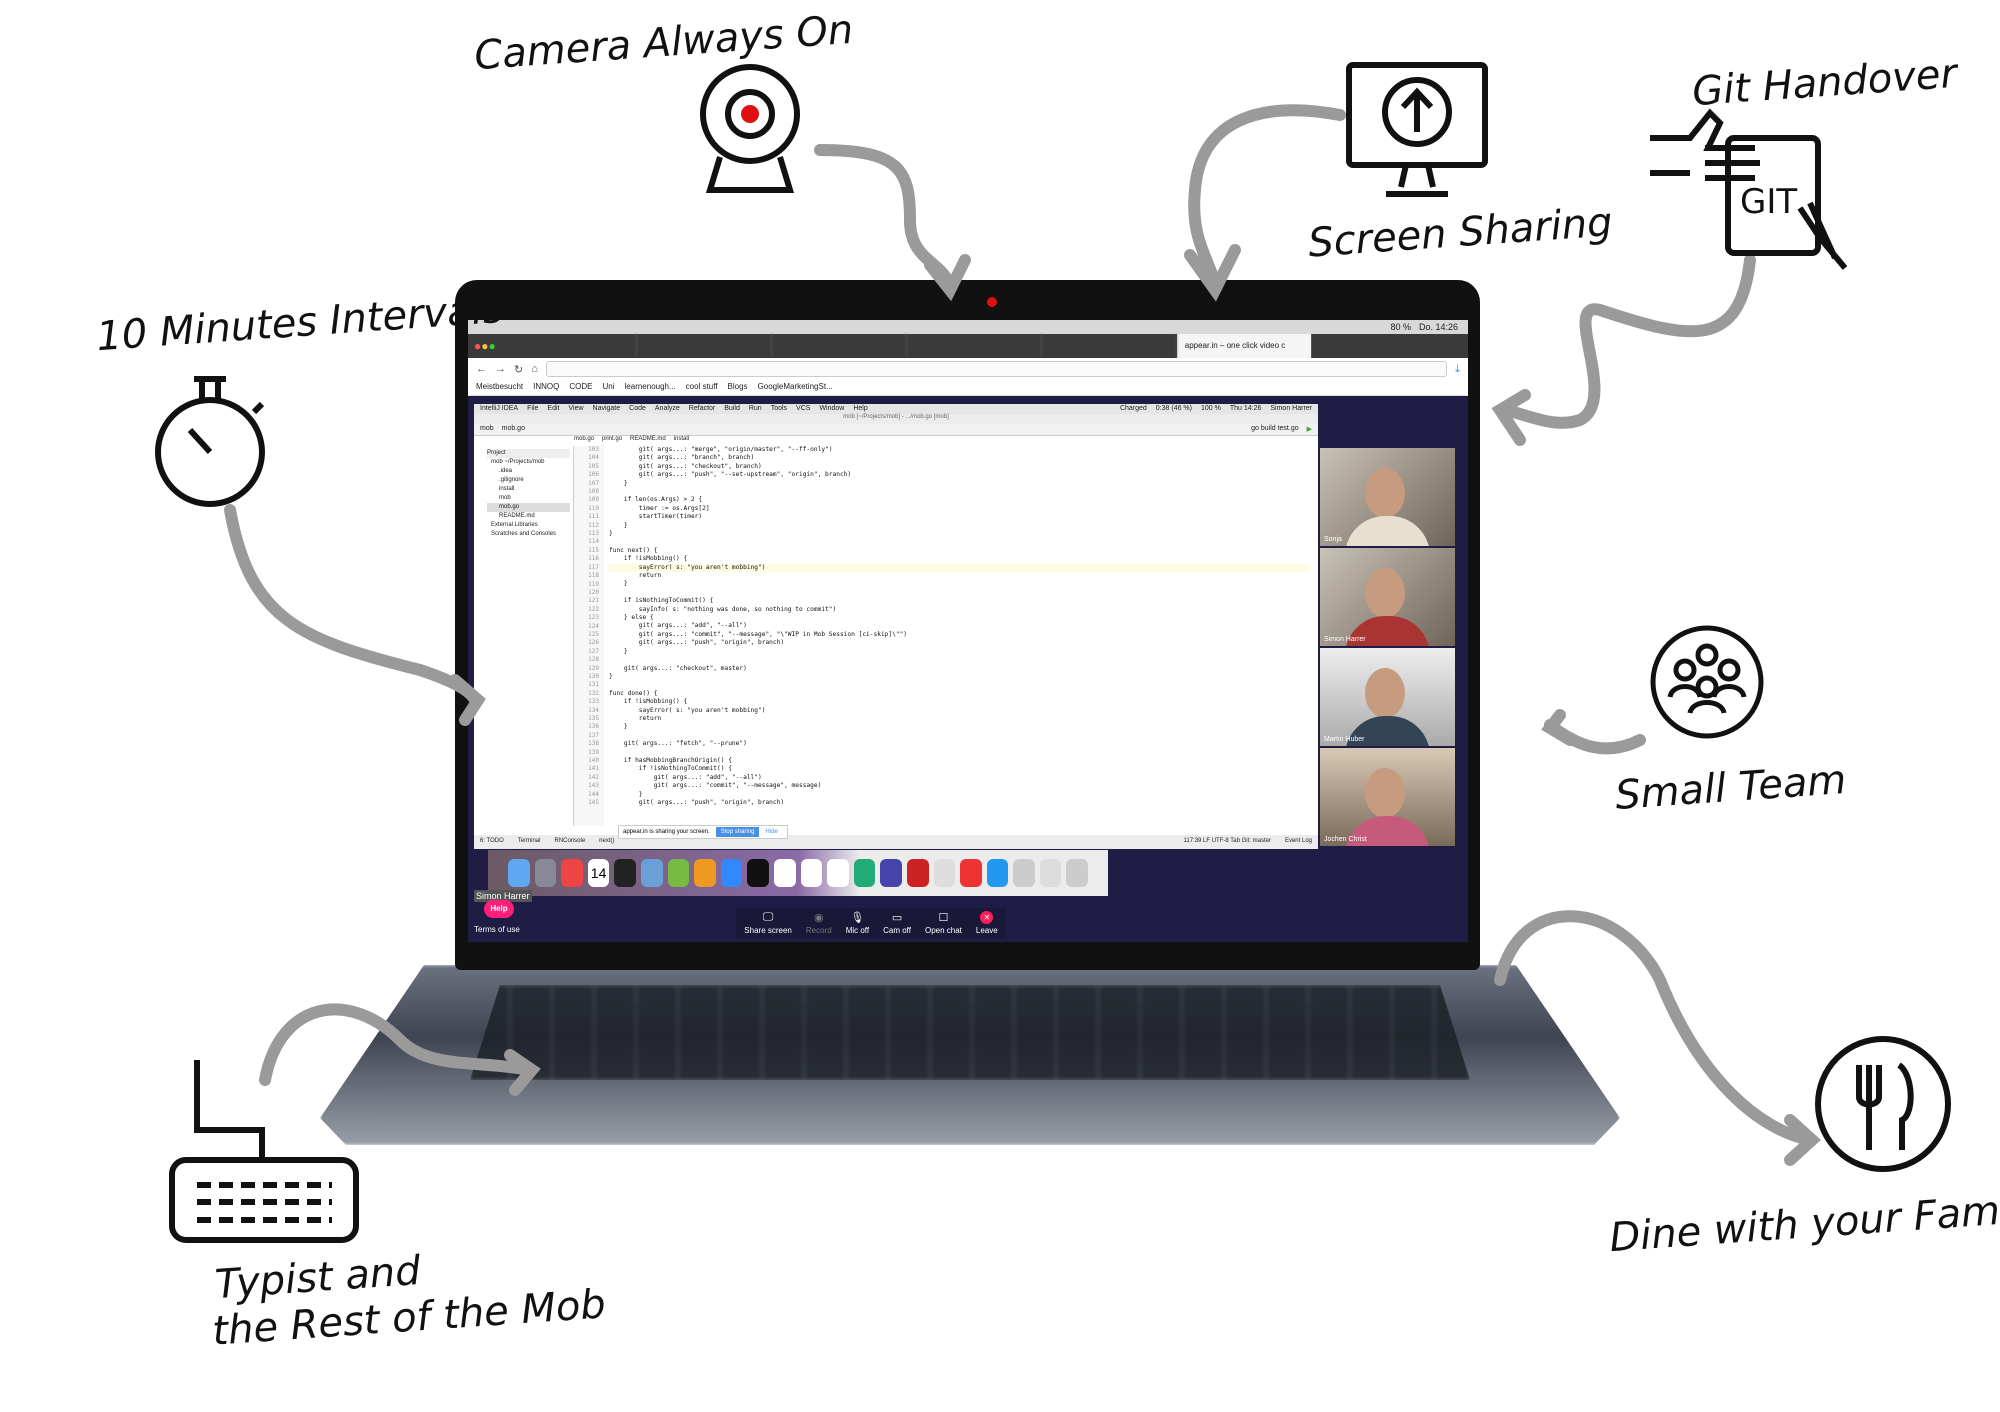 The height and width of the screenshot is (1412, 2000). I want to click on fork-knife-icon, so click(1883, 1104).